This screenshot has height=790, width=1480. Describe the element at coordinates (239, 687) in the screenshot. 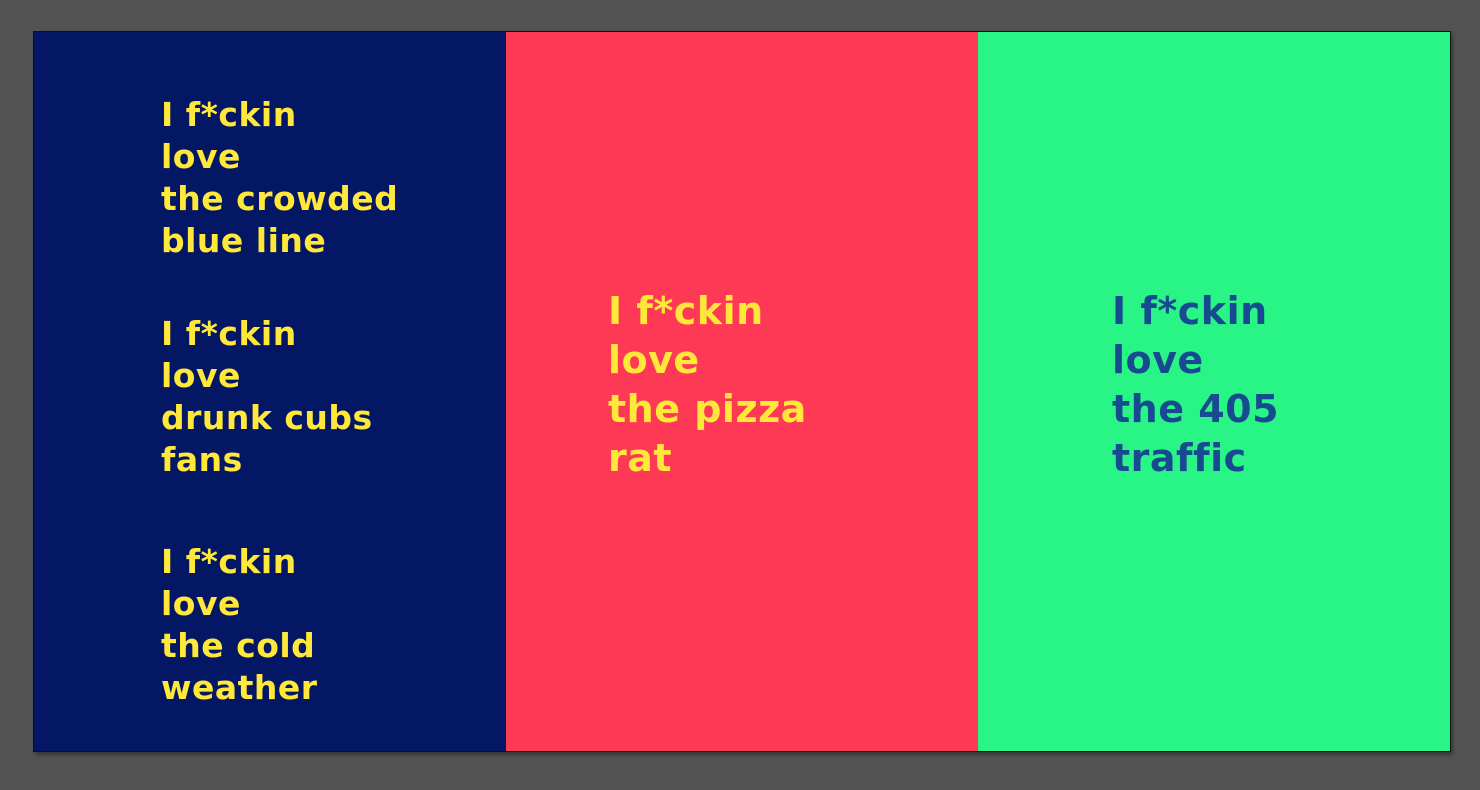

I see `text-line: weather` at that location.